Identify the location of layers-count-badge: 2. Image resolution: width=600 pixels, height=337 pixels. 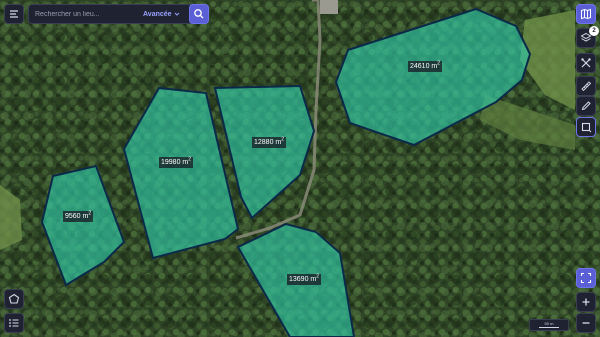
(594, 31).